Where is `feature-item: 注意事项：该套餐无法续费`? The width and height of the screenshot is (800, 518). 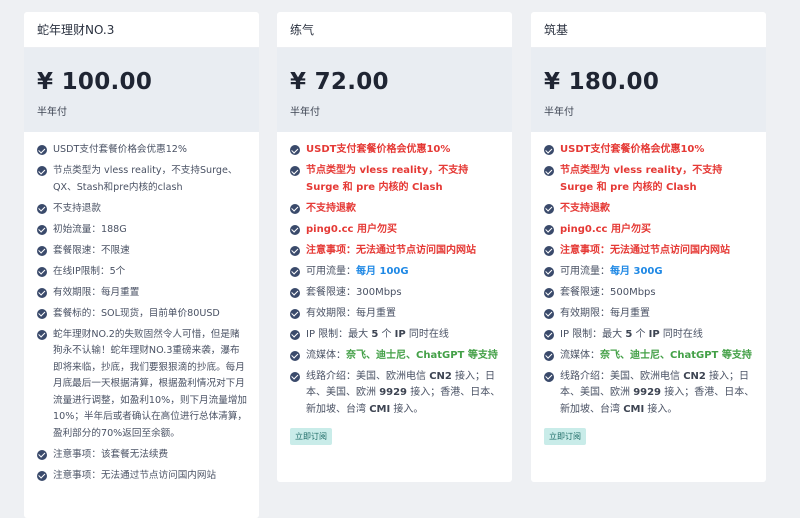
feature-item: 注意事项：该套餐无法续费 is located at coordinates (143, 455).